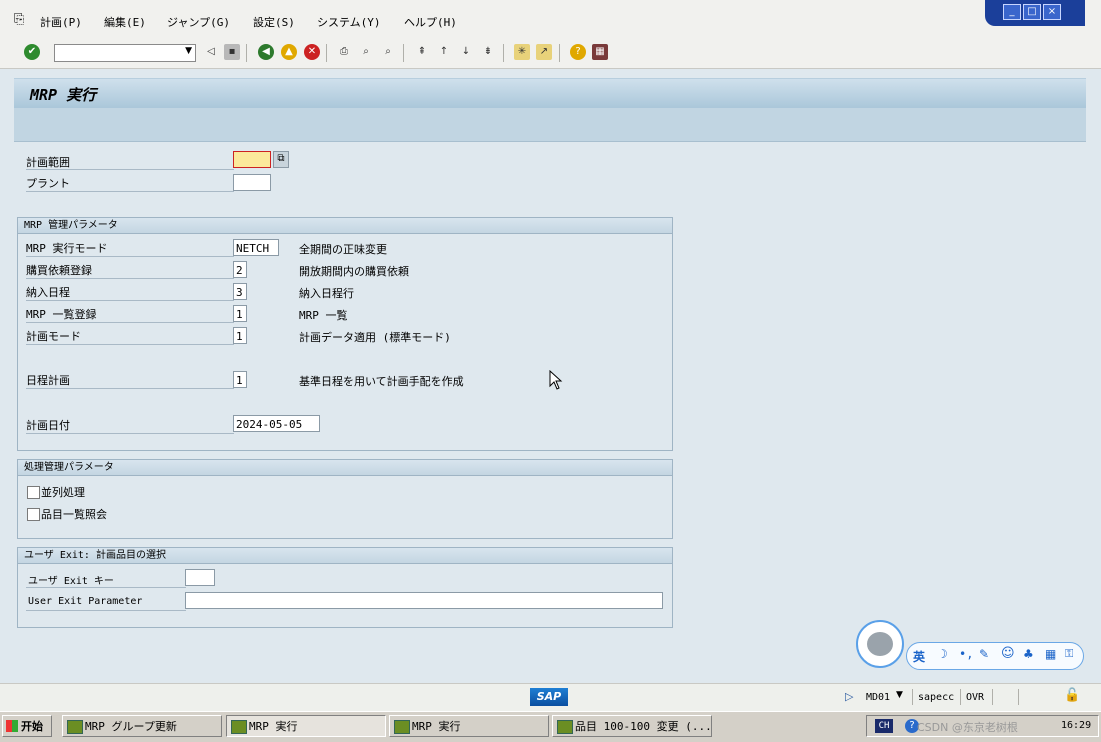  What do you see at coordinates (422, 52) in the screenshot?
I see `first-page-icon: ⇞` at bounding box center [422, 52].